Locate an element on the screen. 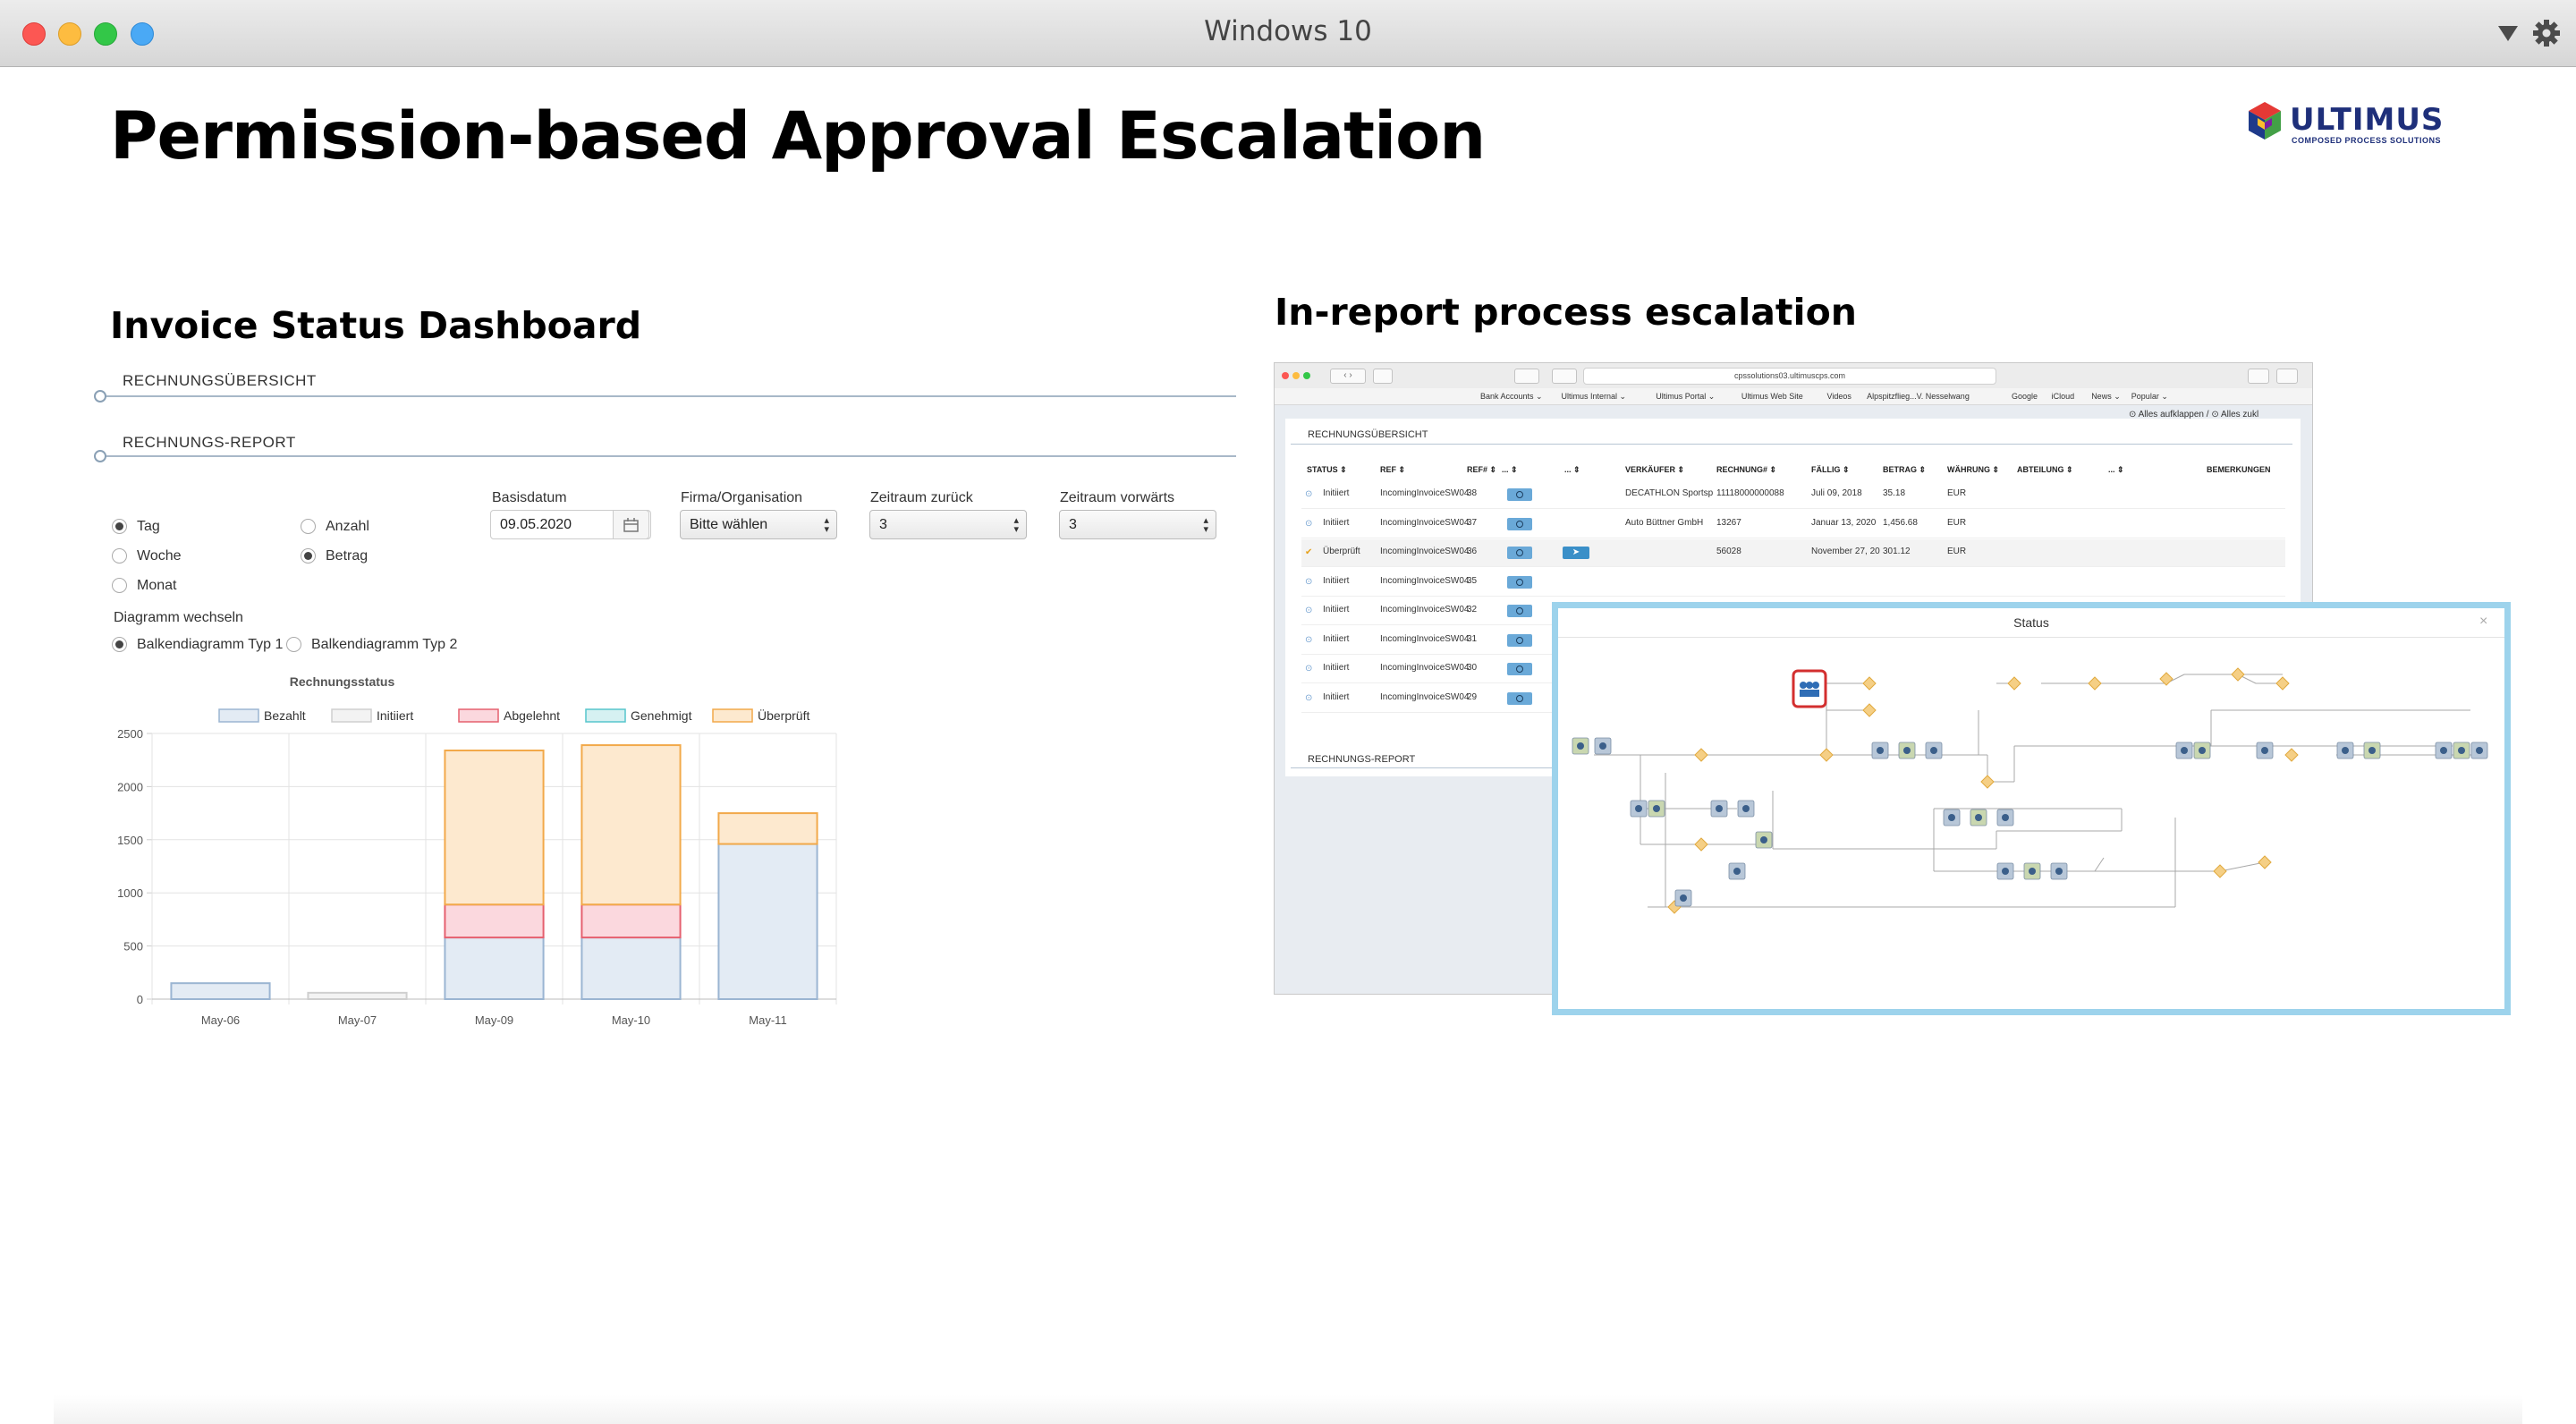 This screenshot has width=2576, height=1424. back-forward-buttons: ‹ › is located at coordinates (1348, 376).